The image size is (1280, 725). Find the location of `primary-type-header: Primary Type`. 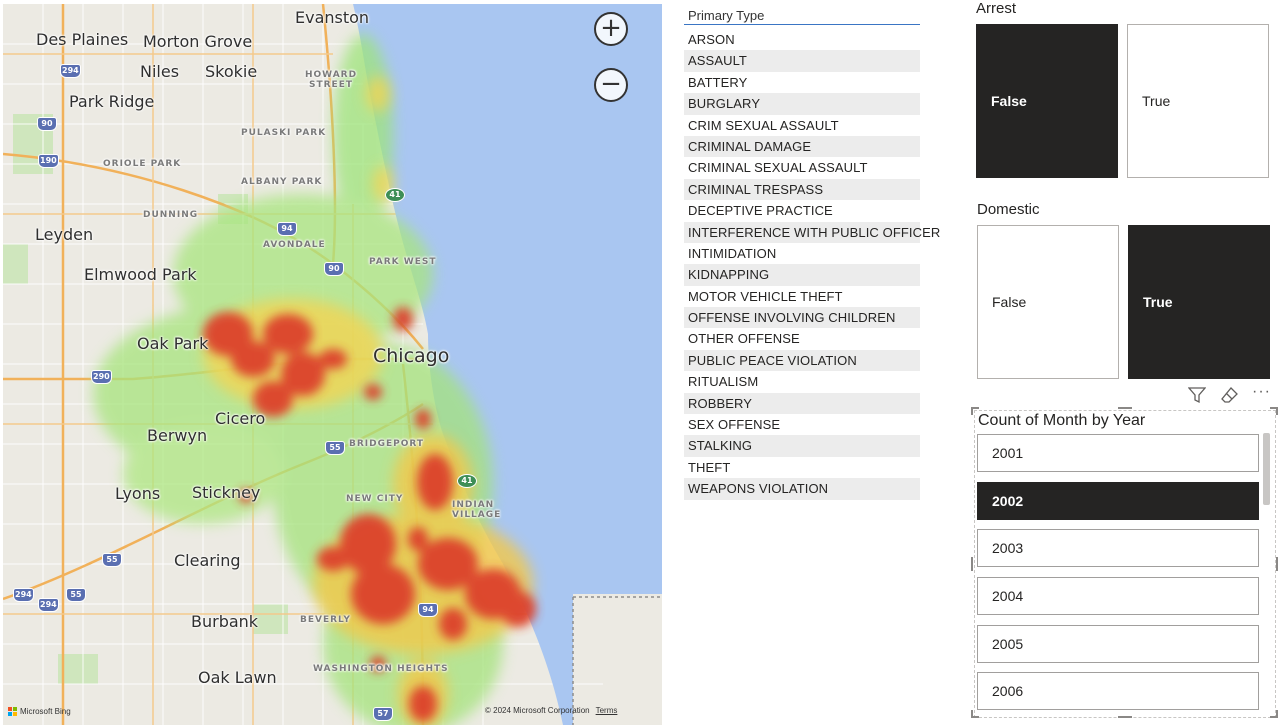

primary-type-header: Primary Type is located at coordinates (802, 12).